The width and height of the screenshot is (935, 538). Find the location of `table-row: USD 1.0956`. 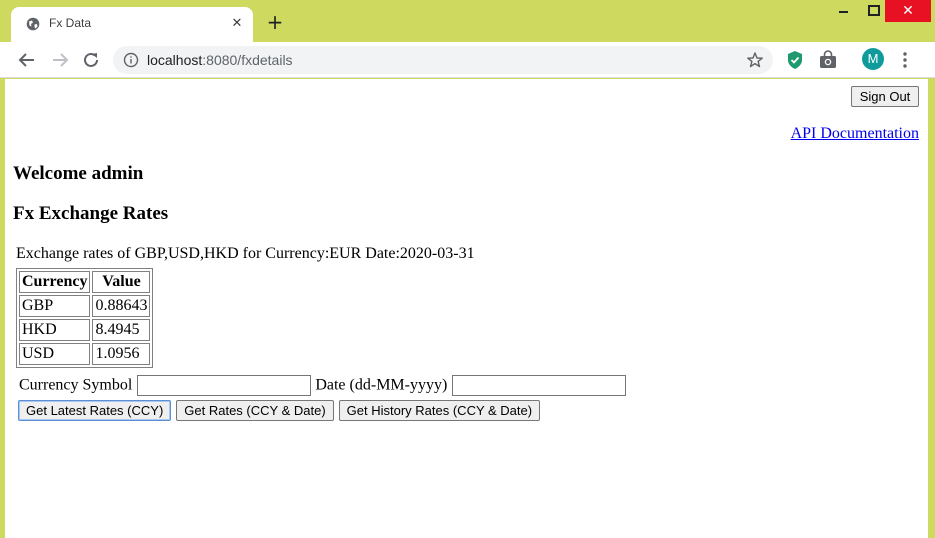

table-row: USD 1.0956 is located at coordinates (85, 354).